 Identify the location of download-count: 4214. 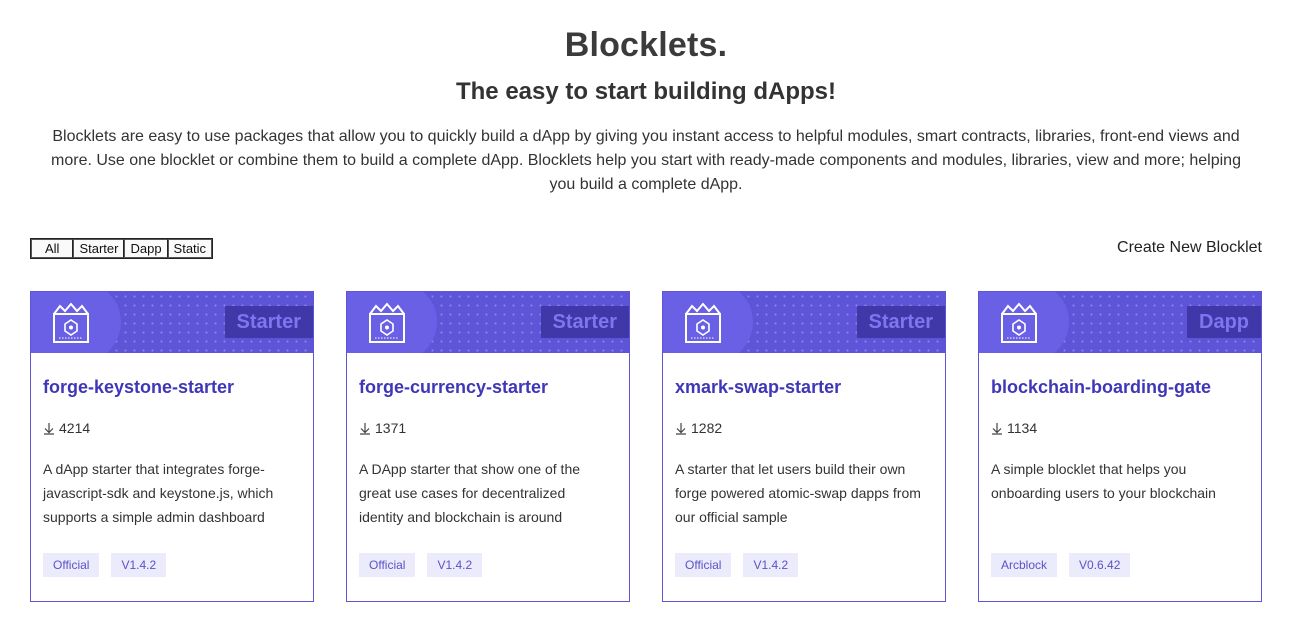
(66, 428).